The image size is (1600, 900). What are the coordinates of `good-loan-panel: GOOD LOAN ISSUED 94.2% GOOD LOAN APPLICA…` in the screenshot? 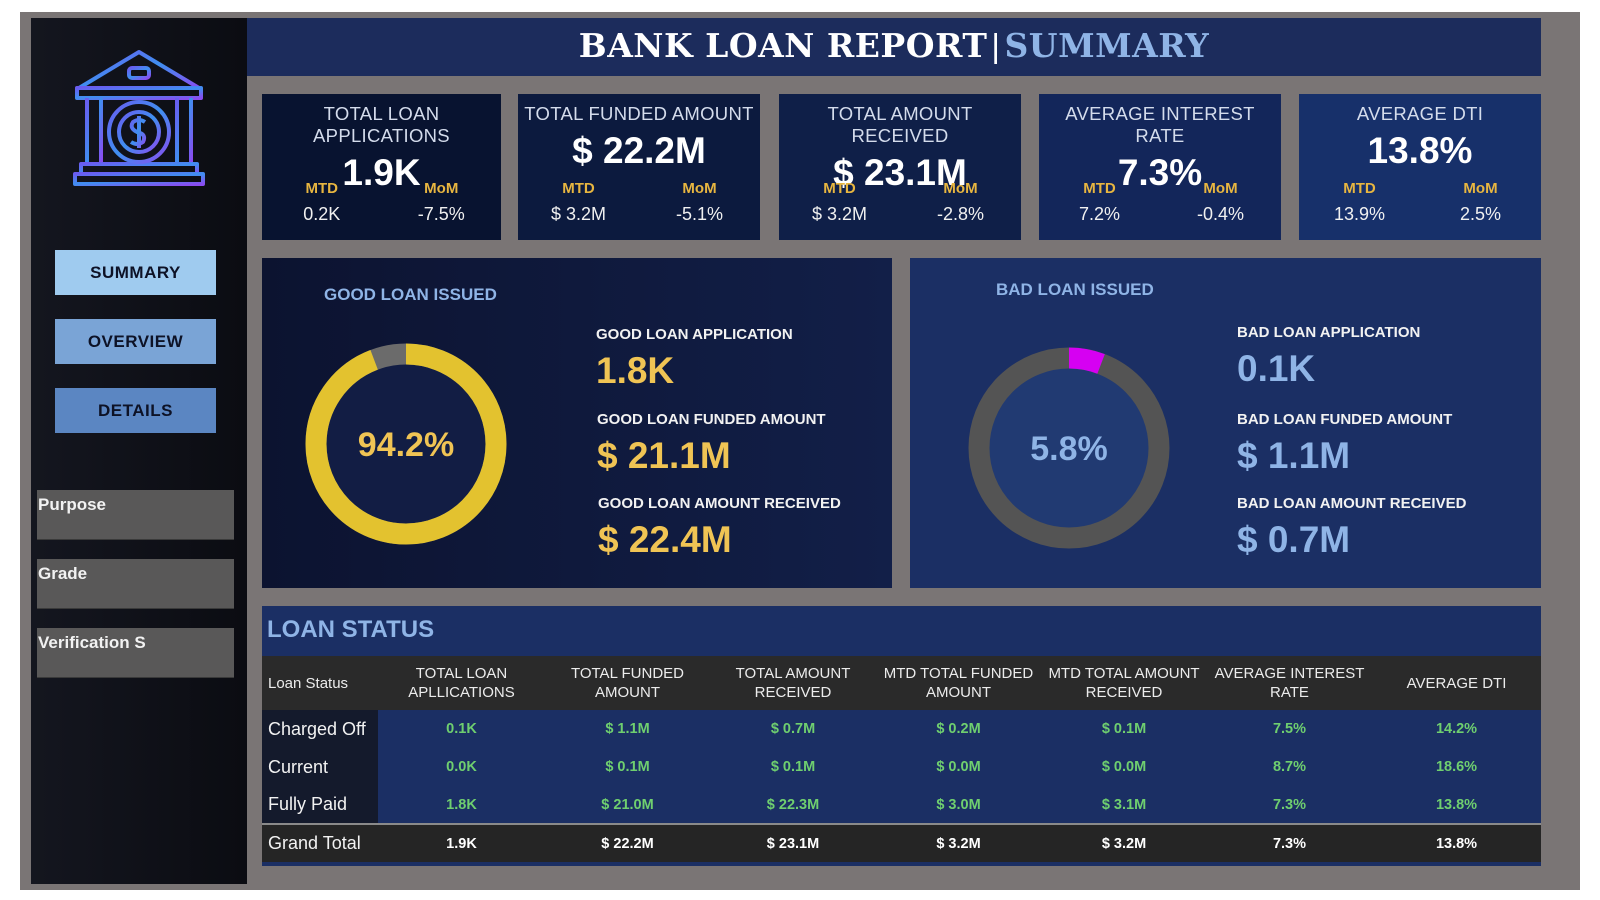 It's located at (577, 423).